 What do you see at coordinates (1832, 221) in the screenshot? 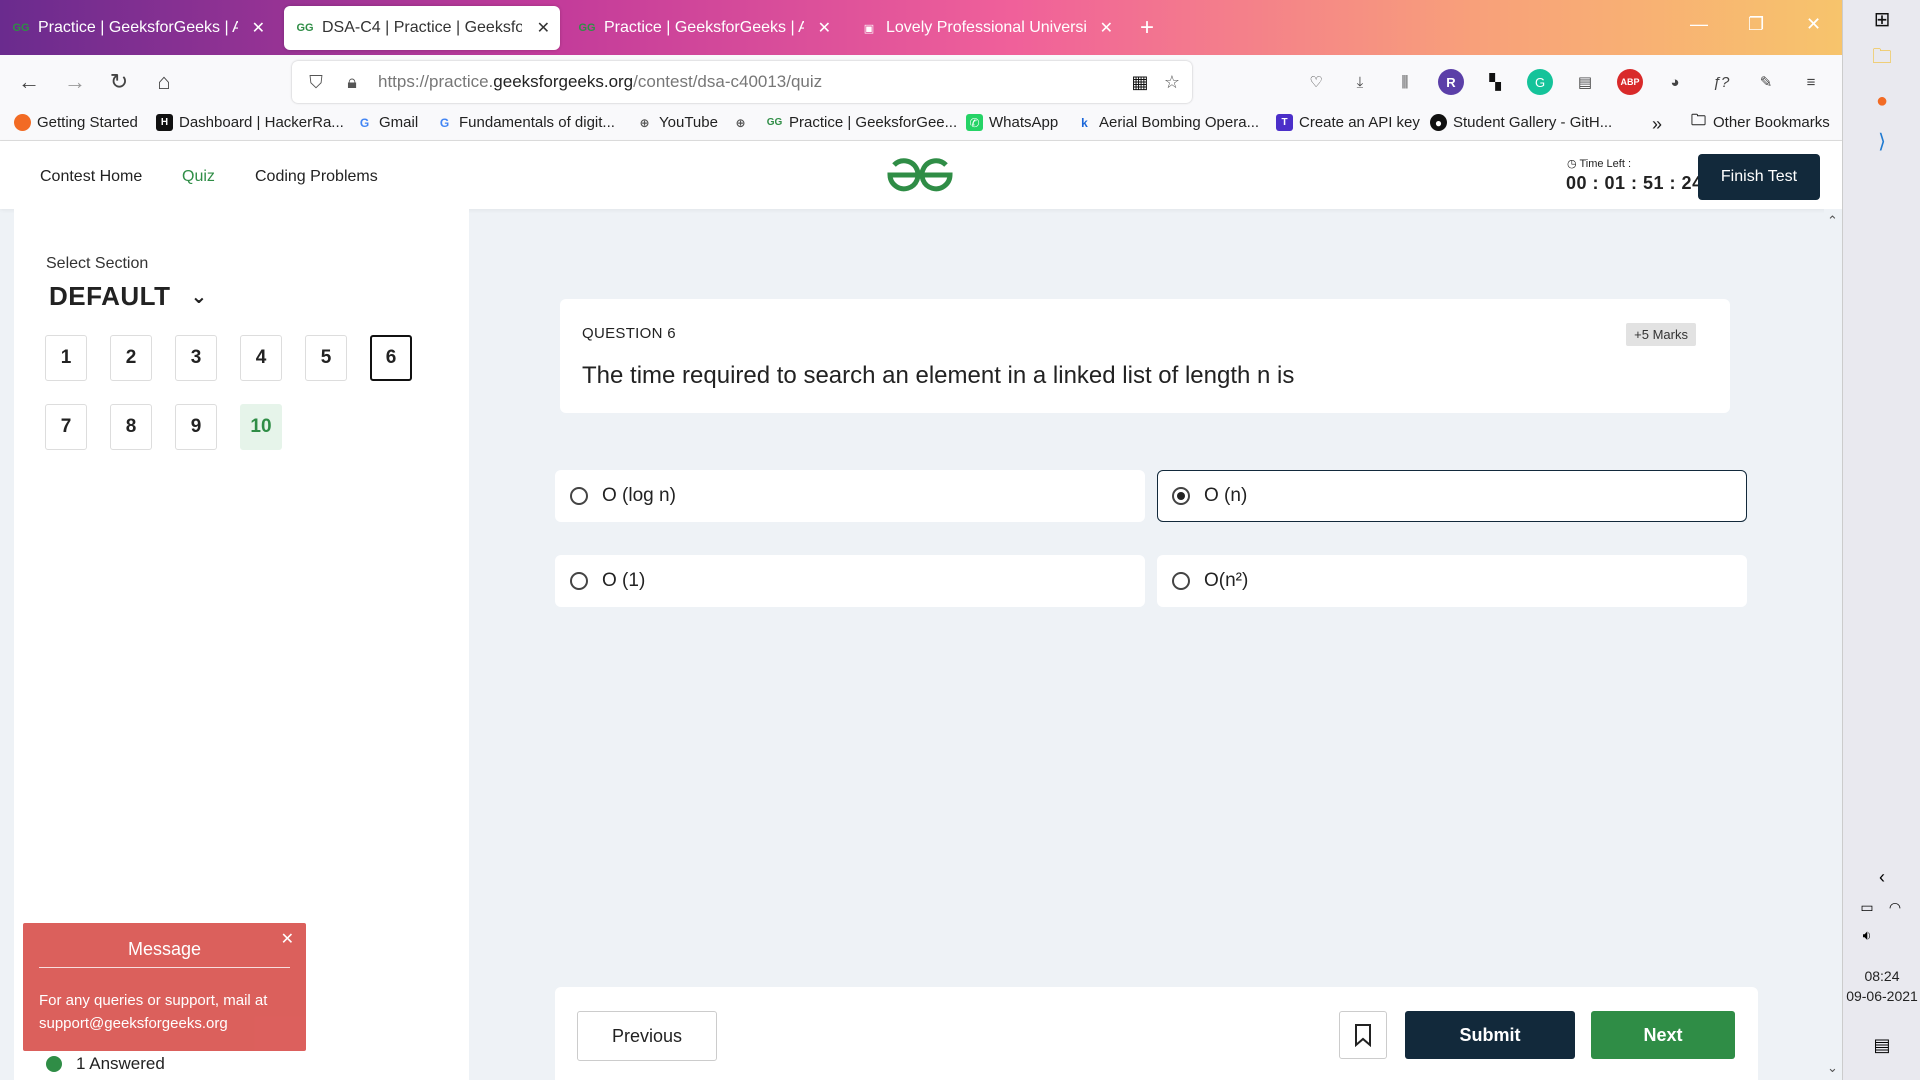
I see `scroll-up-icon: ⌃` at bounding box center [1832, 221].